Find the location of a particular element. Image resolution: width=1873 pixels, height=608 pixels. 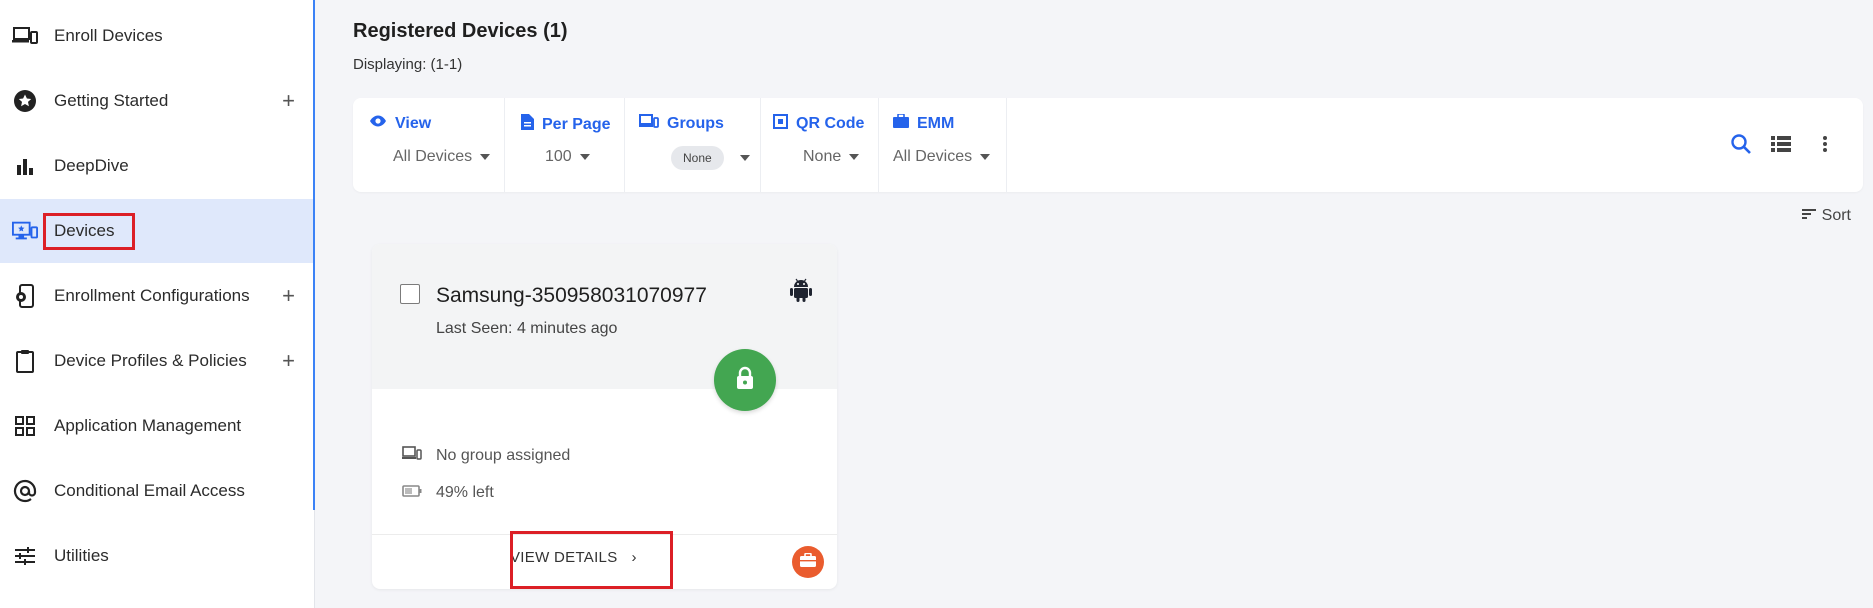

list-view-icon is located at coordinates (1781, 144).